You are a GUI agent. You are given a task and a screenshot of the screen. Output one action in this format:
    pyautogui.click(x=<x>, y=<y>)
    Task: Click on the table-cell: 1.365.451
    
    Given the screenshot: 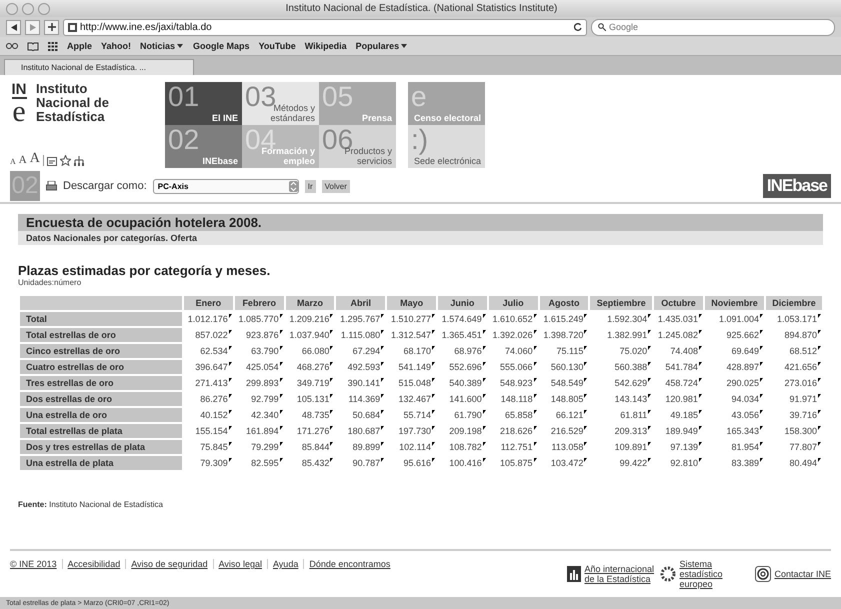 What is the action you would take?
    pyautogui.click(x=462, y=335)
    